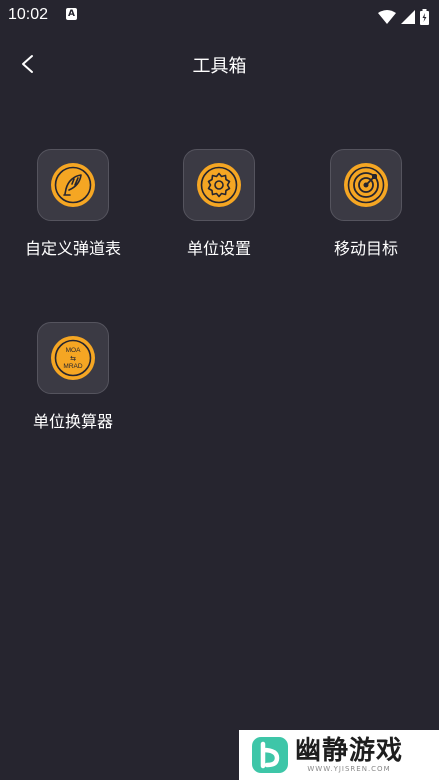 This screenshot has width=439, height=780. I want to click on battery-icon, so click(424, 16).